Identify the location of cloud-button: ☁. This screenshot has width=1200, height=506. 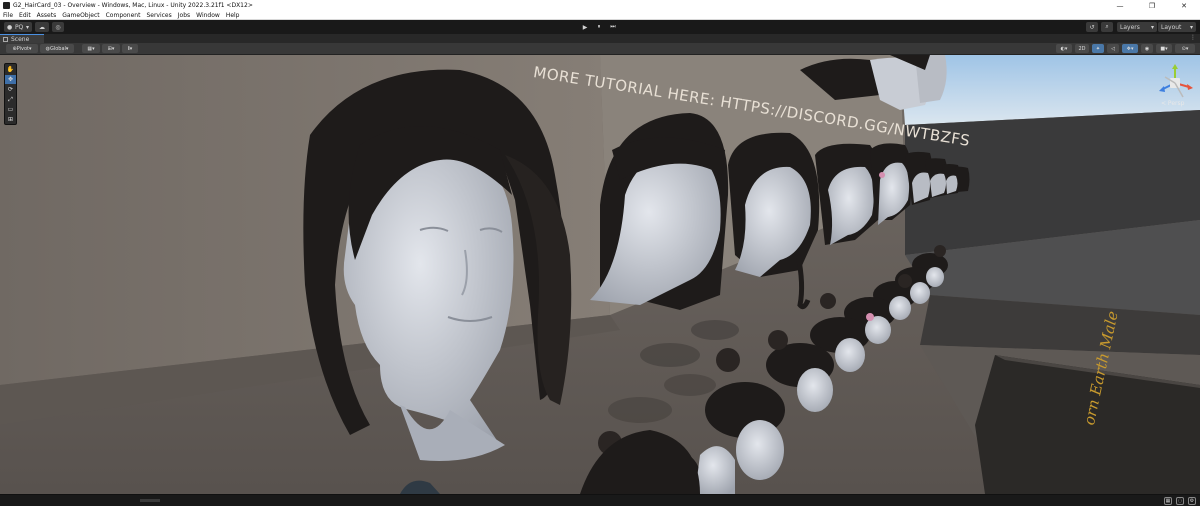
(42, 27).